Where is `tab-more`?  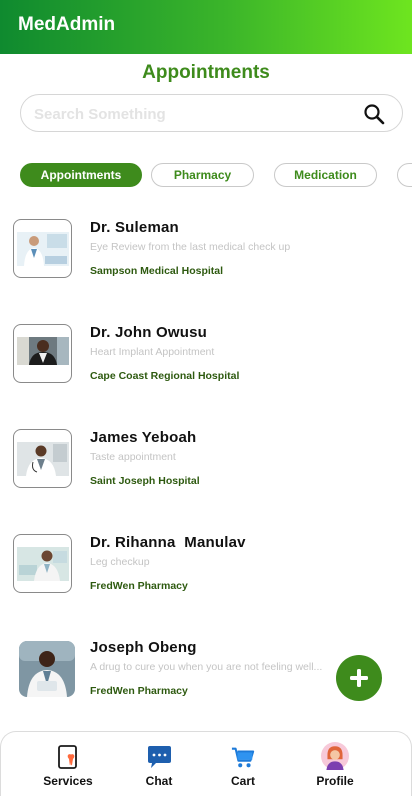 tab-more is located at coordinates (404, 175).